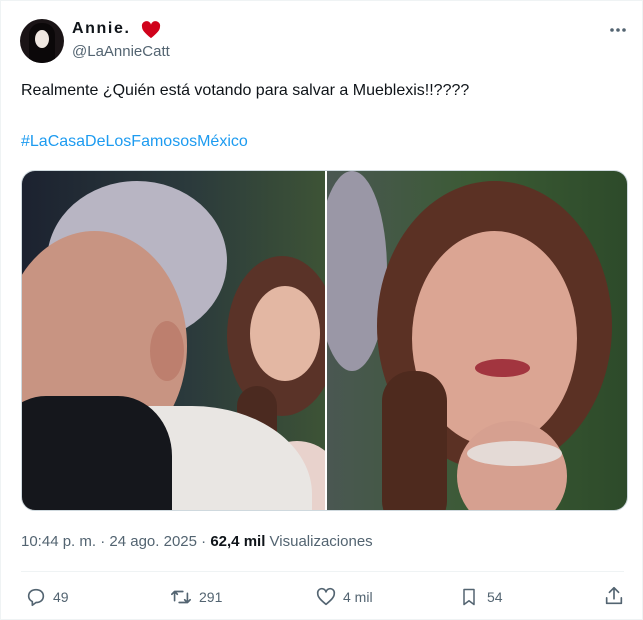 The height and width of the screenshot is (620, 643). What do you see at coordinates (47, 597) in the screenshot?
I see `reply-button: 49` at bounding box center [47, 597].